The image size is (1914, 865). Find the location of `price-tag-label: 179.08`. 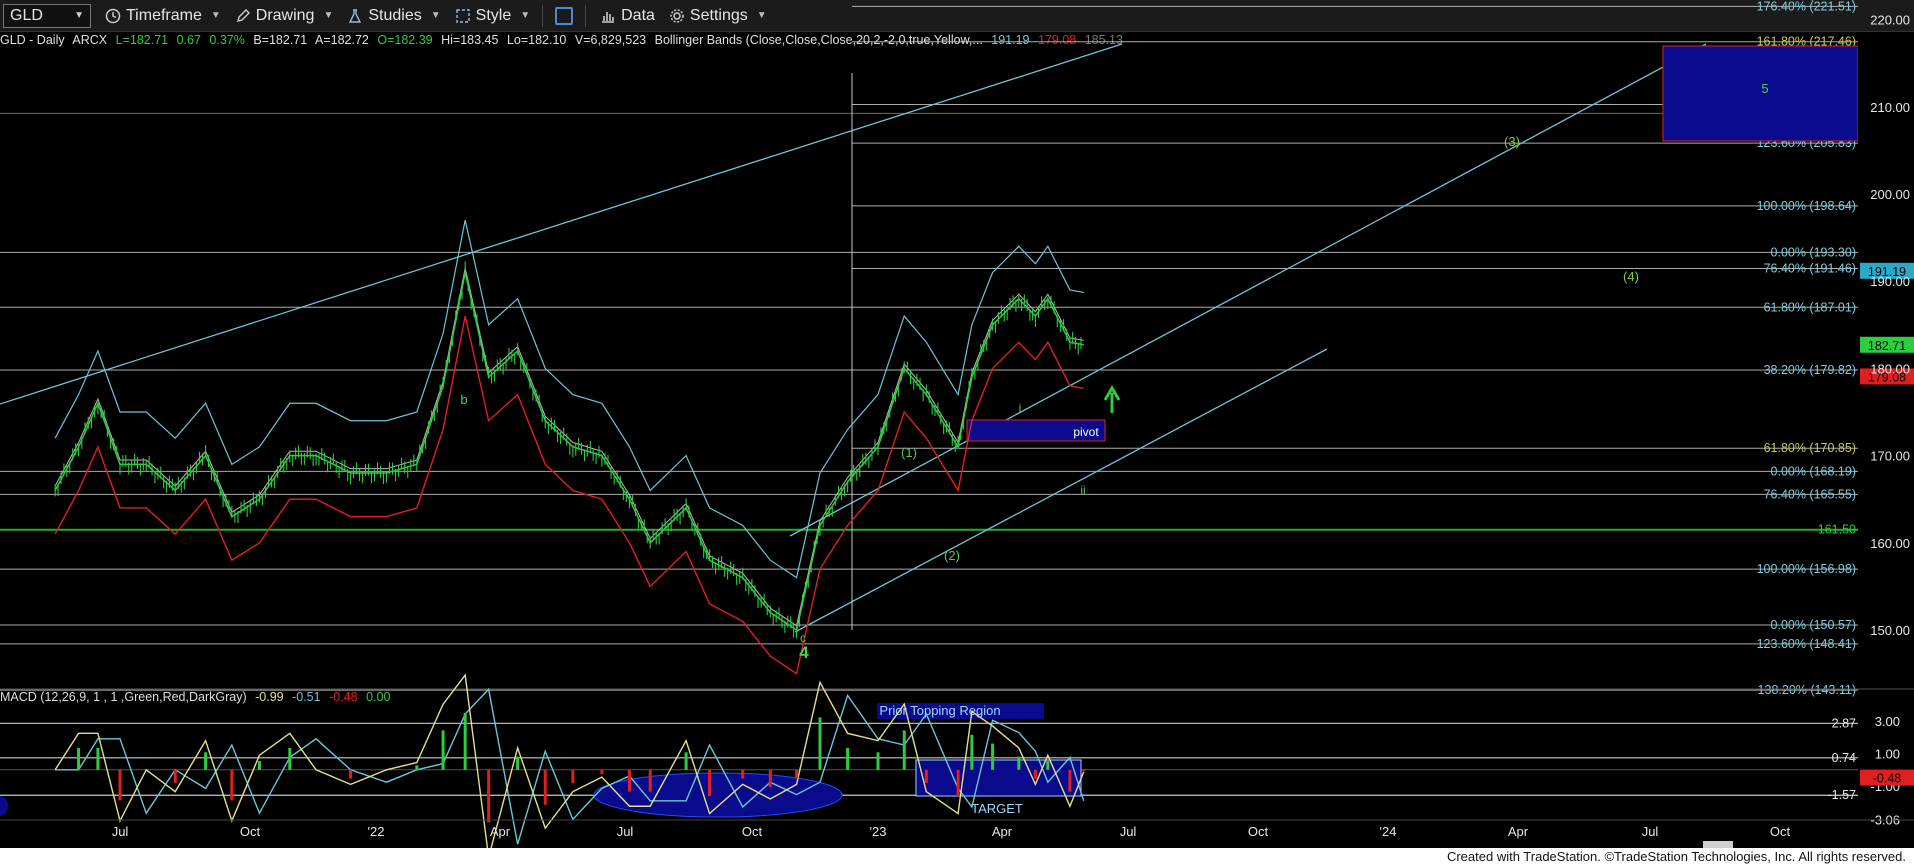

price-tag-label: 179.08 is located at coordinates (1887, 377).